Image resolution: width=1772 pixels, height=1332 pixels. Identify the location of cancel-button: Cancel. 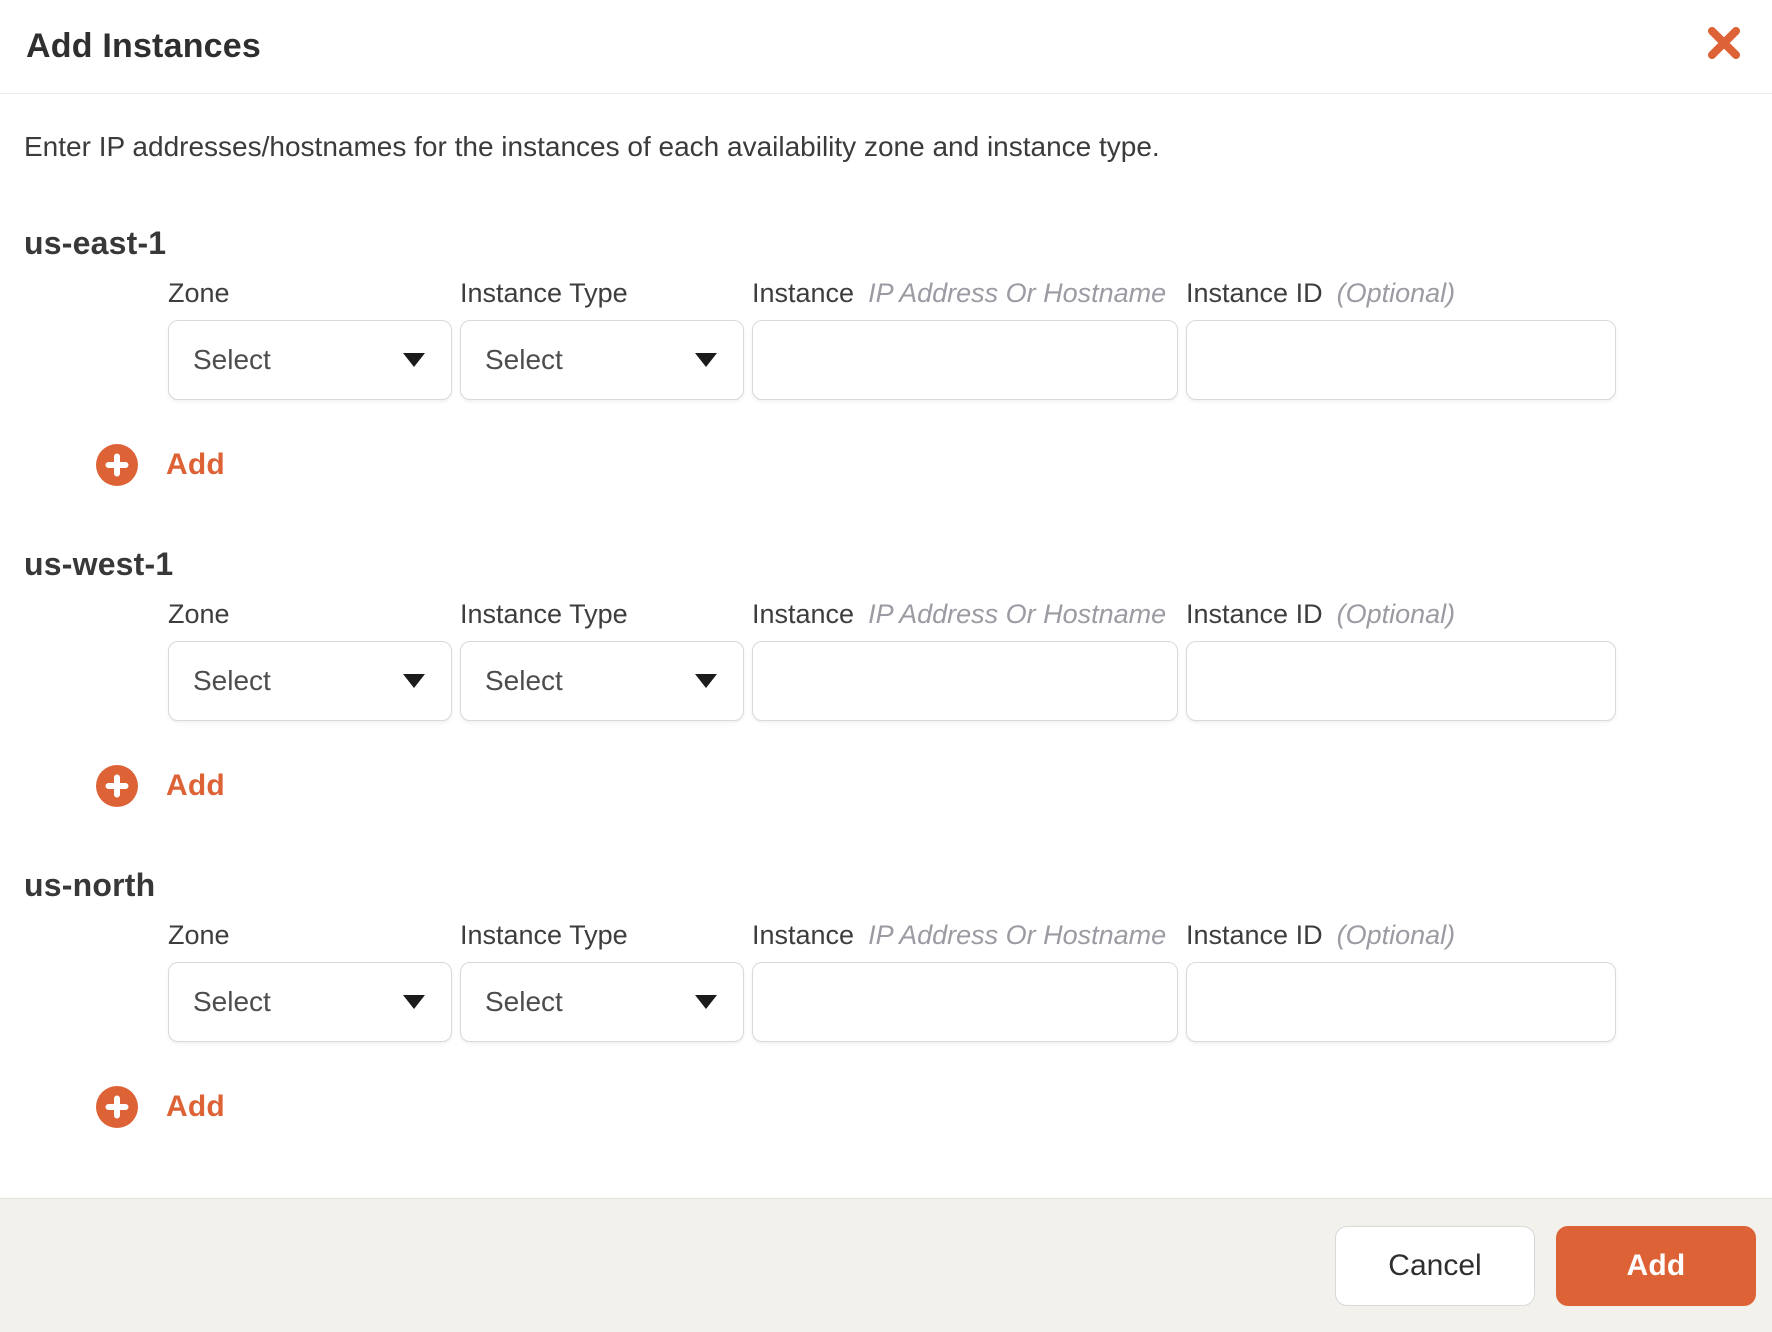
(1435, 1265).